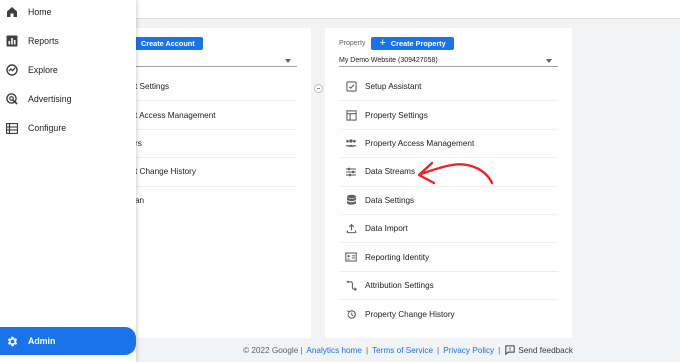 The image size is (680, 362). Describe the element at coordinates (412, 43) in the screenshot. I see `create-property-button: + Create Property` at that location.